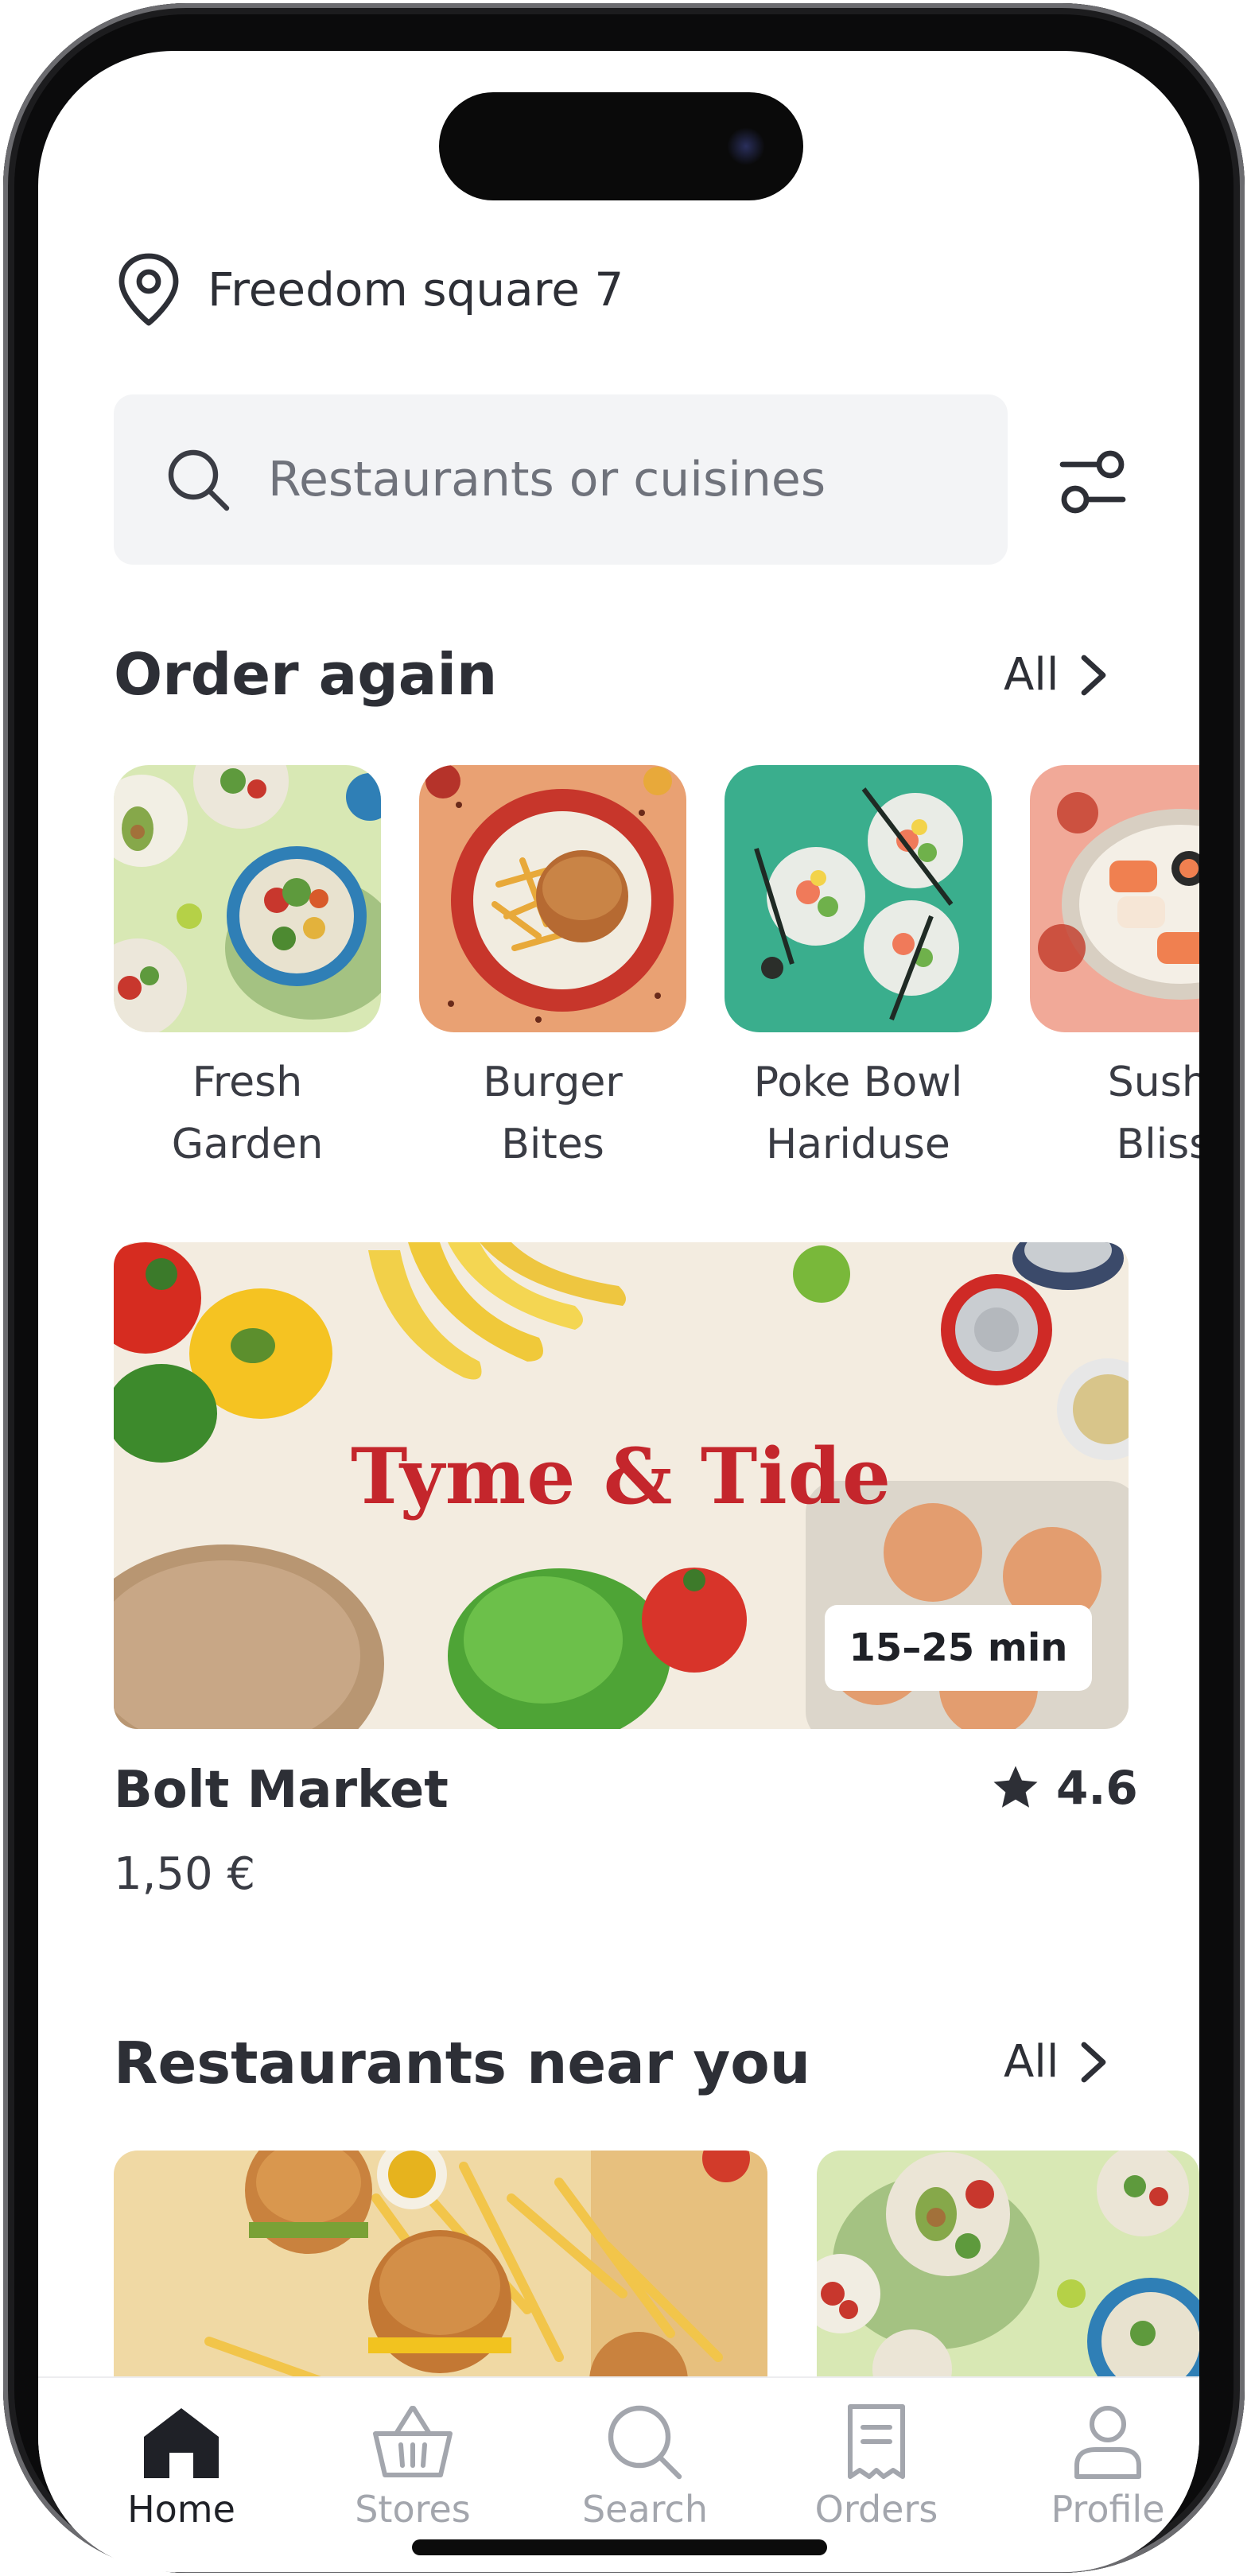  I want to click on salads-image, so click(1008, 2266).